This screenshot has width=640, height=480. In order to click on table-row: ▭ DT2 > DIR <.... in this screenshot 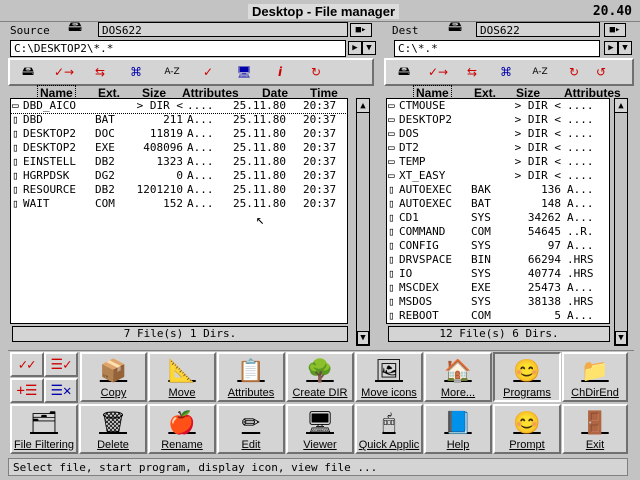, I will do `click(498, 148)`.